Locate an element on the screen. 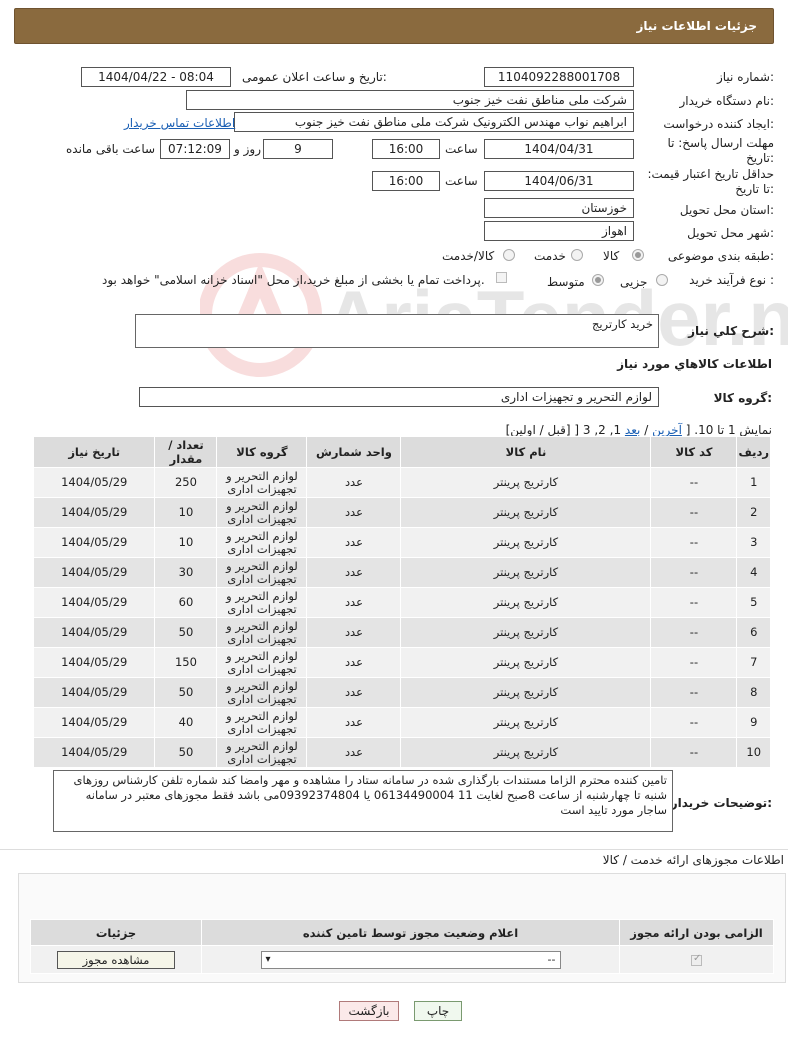 The image size is (788, 1037). category-option-both: کالا/خدمت is located at coordinates (468, 256).